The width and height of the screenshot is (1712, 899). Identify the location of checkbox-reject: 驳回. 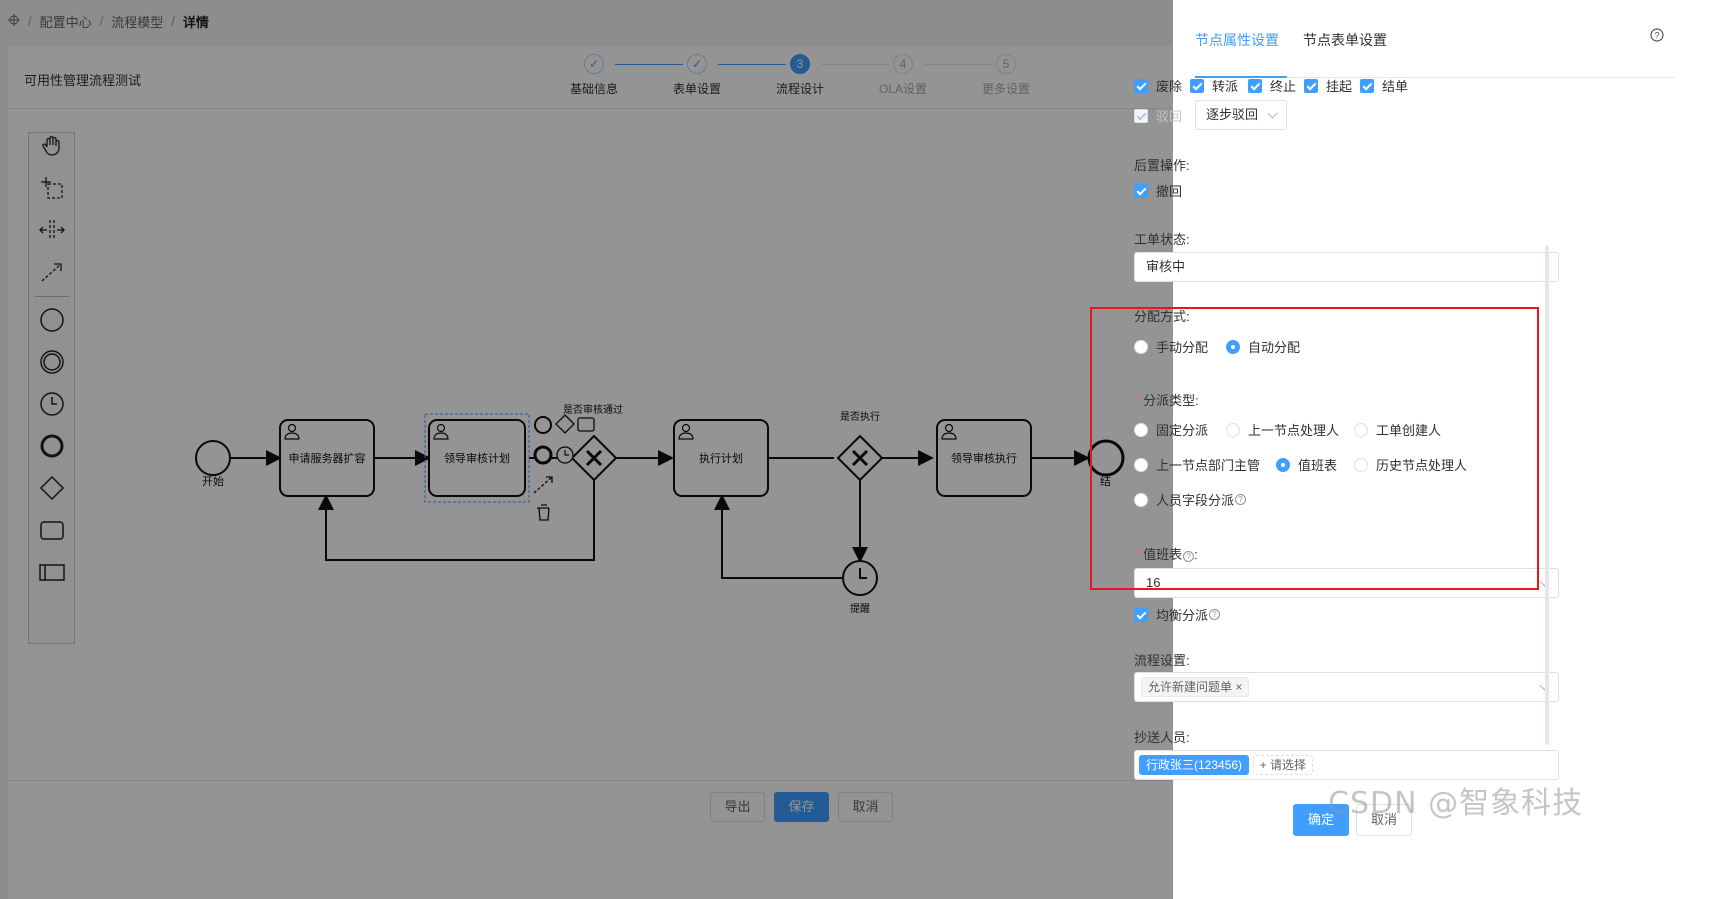
(1158, 115).